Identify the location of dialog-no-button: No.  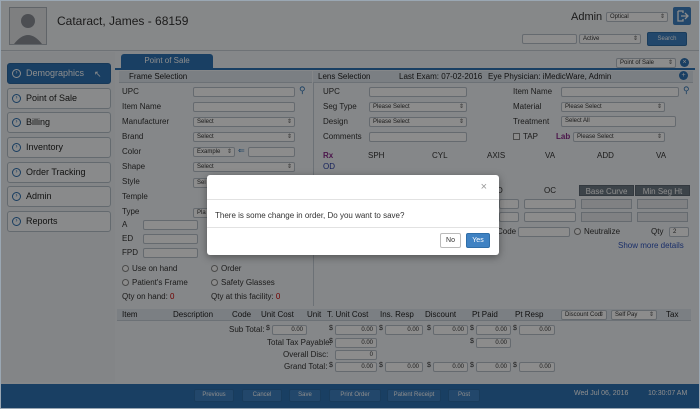
(450, 240).